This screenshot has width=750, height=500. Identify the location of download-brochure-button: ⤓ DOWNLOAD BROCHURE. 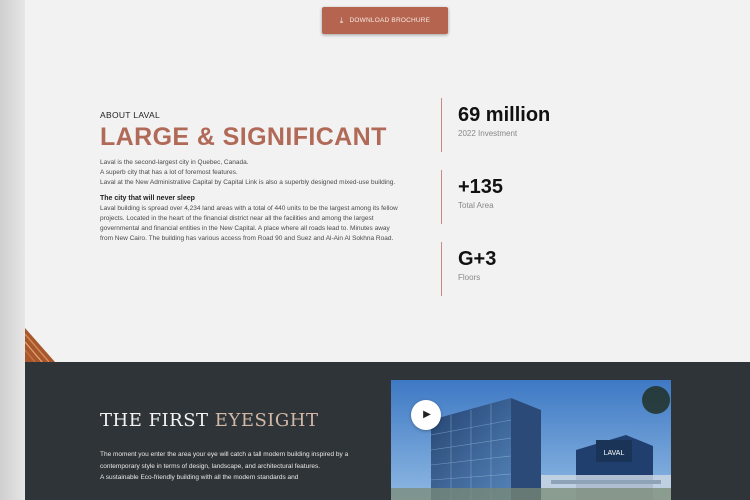
(385, 20).